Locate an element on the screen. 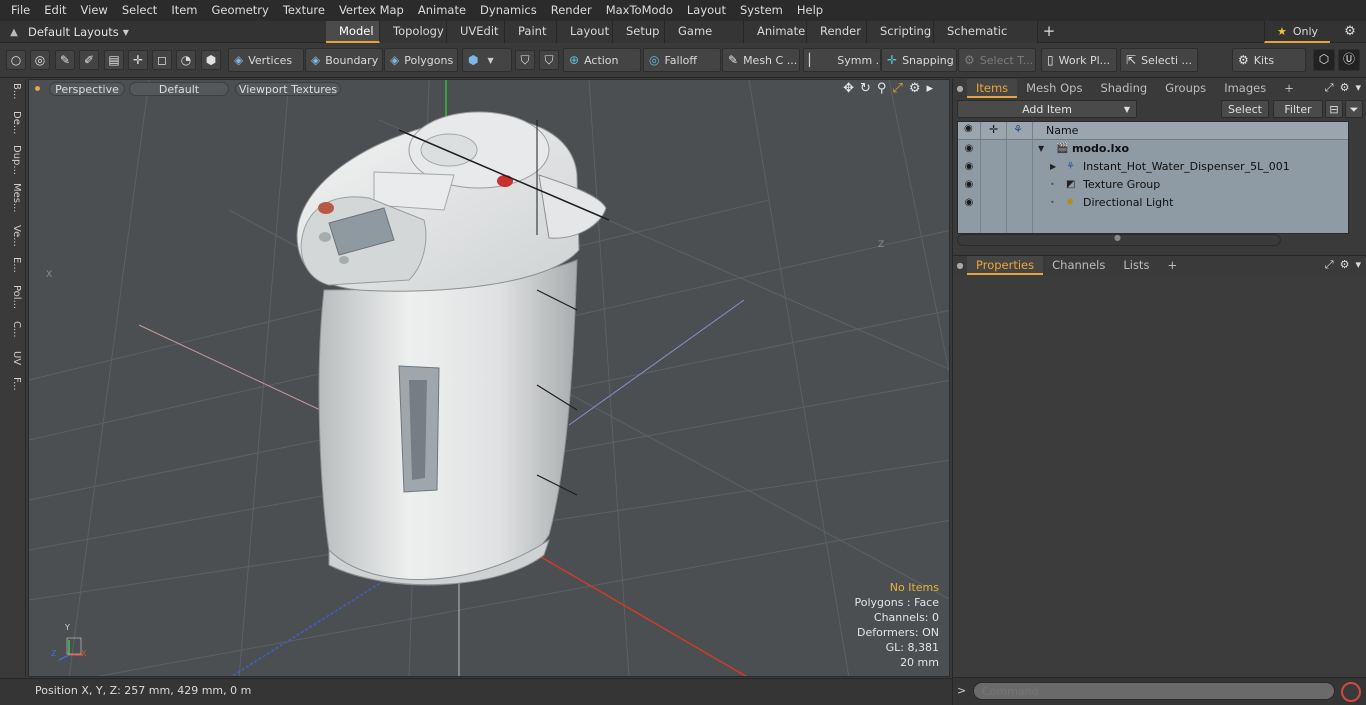 This screenshot has height=705, width=1366. menu-view: View is located at coordinates (94, 10).